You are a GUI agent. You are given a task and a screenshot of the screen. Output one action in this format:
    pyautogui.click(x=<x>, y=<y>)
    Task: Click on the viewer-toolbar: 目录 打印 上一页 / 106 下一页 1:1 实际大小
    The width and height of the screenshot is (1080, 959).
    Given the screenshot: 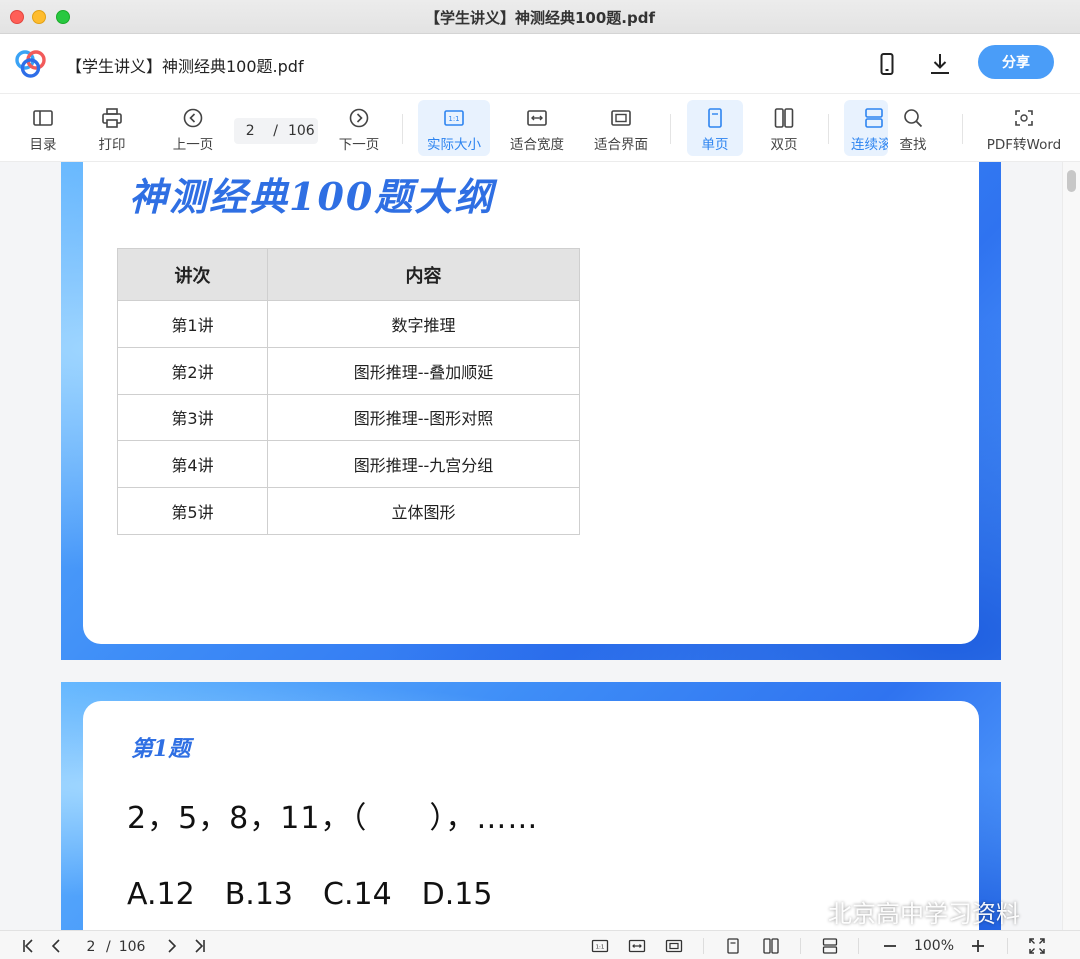 What is the action you would take?
    pyautogui.click(x=540, y=128)
    